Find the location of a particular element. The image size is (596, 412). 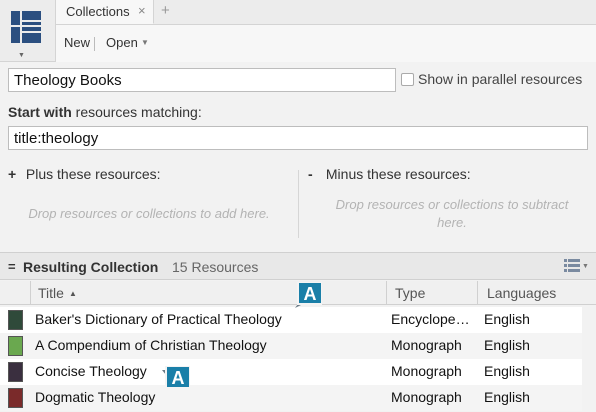

view-options-icon is located at coordinates (572, 266).